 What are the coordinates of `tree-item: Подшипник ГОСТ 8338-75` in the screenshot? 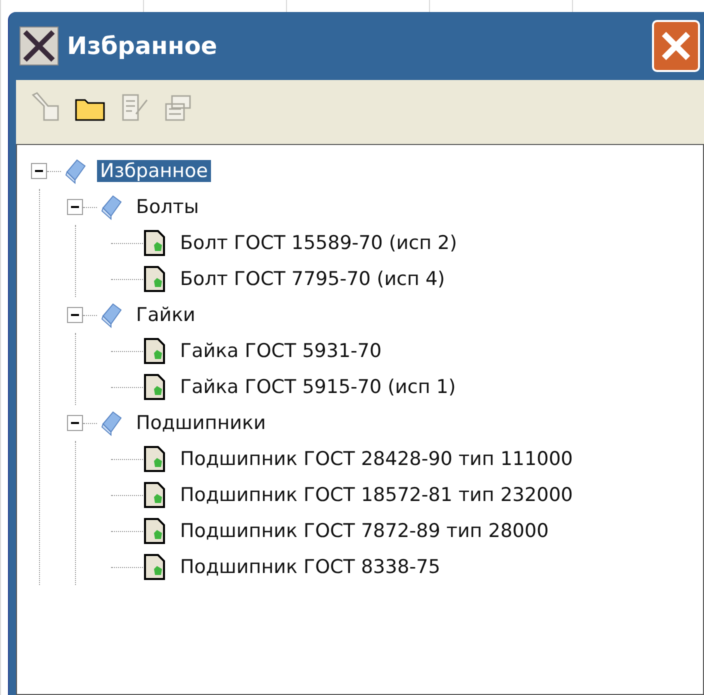 It's located at (310, 567).